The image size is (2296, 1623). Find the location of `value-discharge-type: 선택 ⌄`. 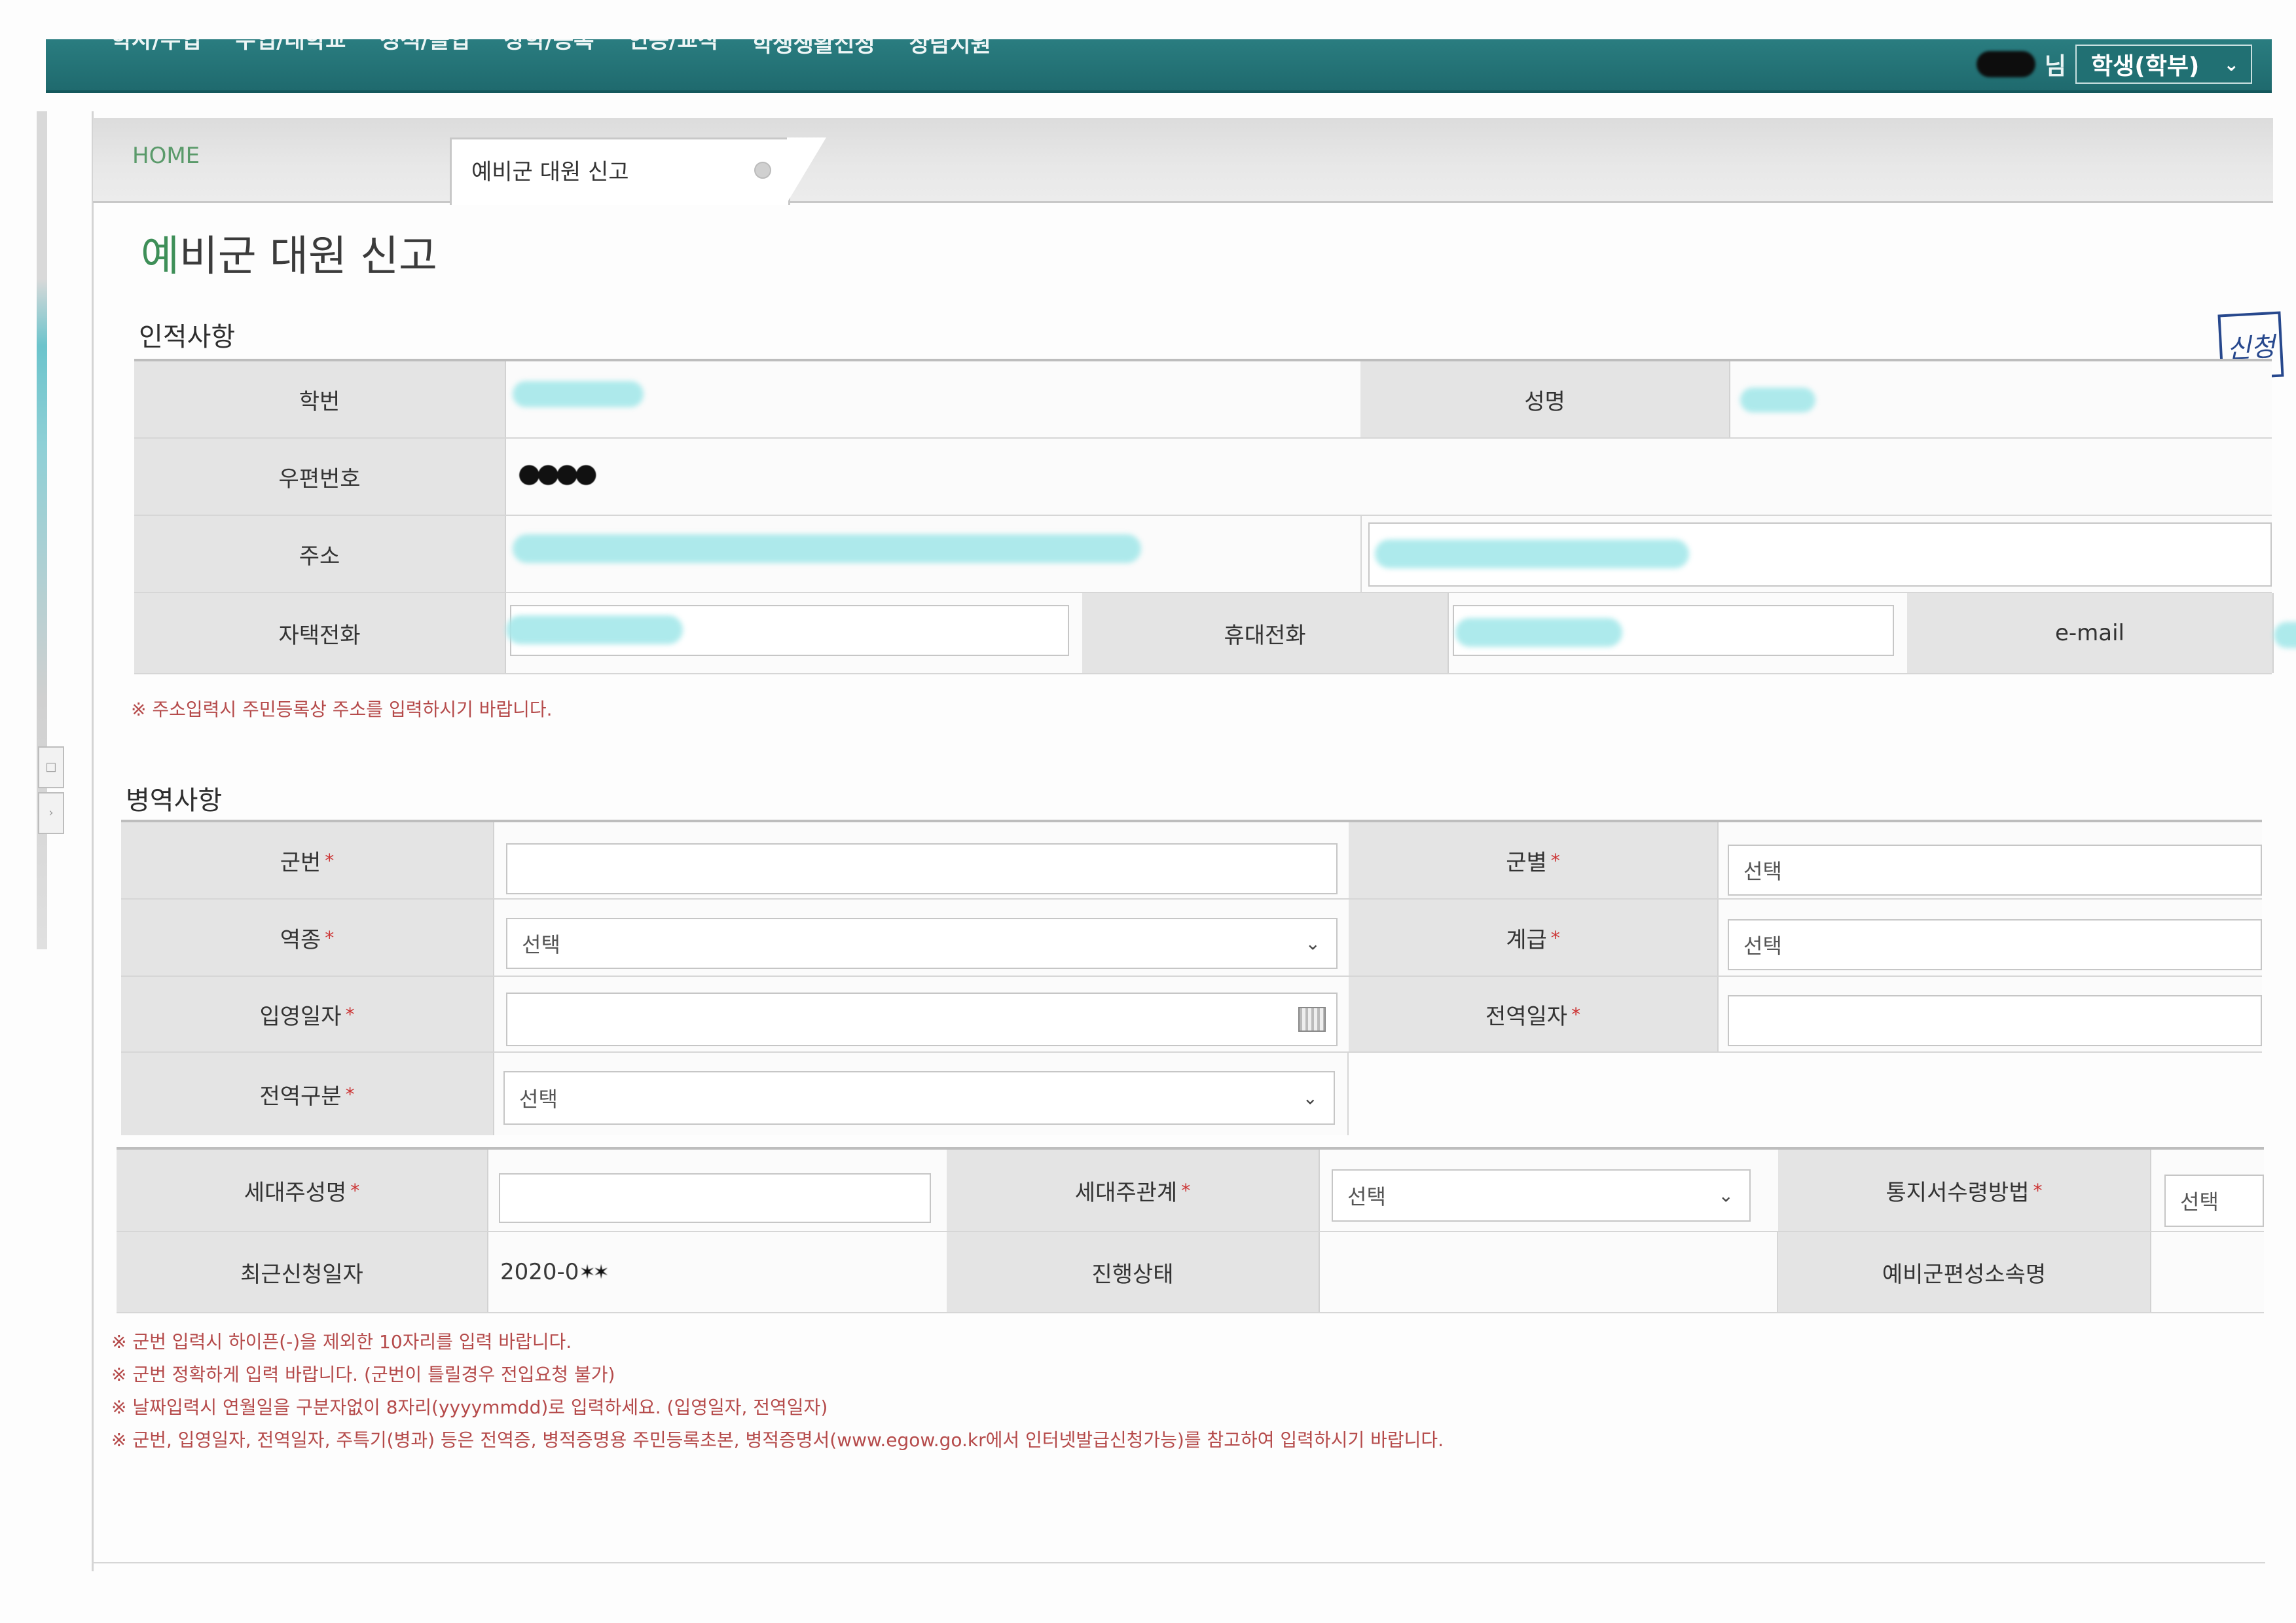

value-discharge-type: 선택 ⌄ is located at coordinates (921, 1094).